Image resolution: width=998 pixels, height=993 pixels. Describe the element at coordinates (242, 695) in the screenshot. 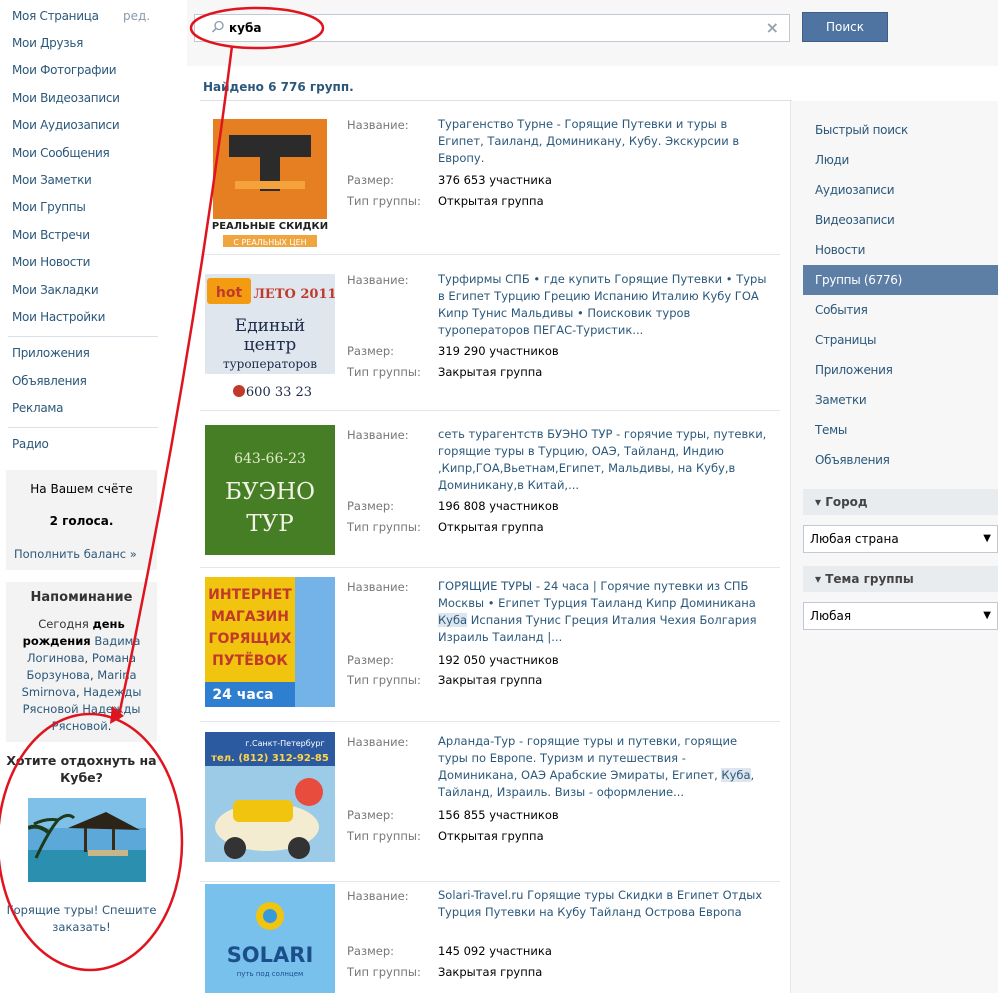

I see `thumb-text: 24 часа` at that location.